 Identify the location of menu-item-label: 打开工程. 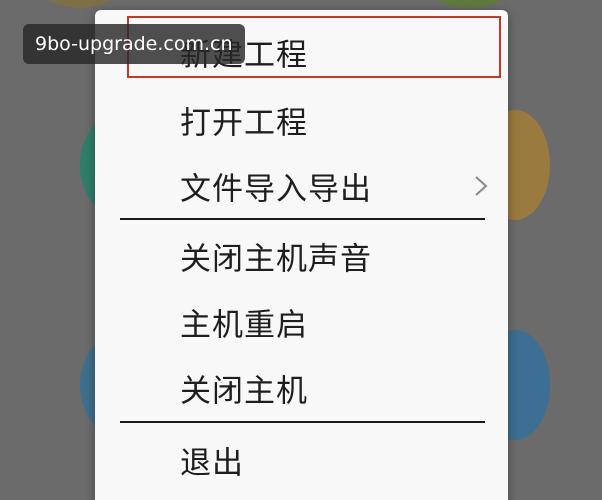
(244, 123).